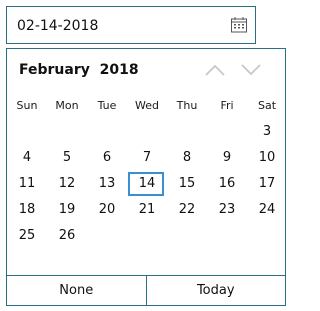 This screenshot has height=311, width=320. I want to click on date-input-value: 02-14-2018, so click(58, 26).